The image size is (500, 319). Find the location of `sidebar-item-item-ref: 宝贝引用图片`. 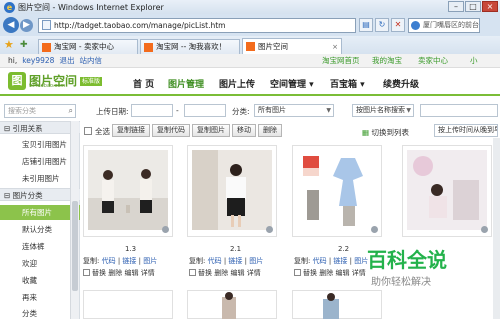

sidebar-item-item-ref: 宝贝引用图片 is located at coordinates (40, 144).